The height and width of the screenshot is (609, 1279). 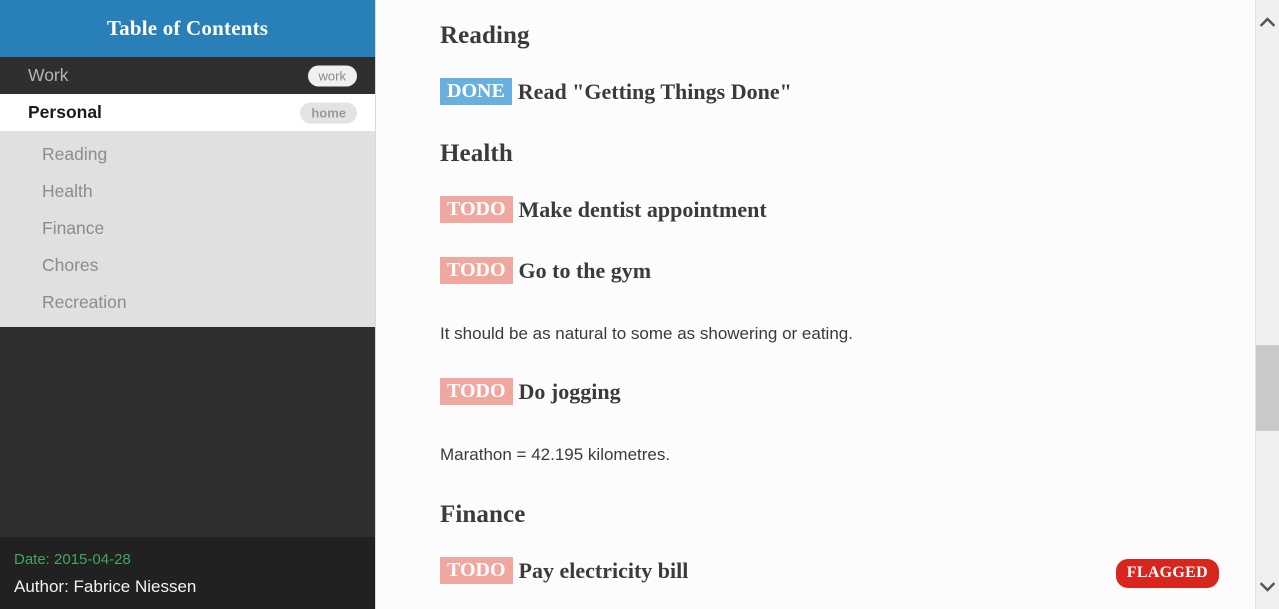 I want to click on scrollbar-thumb, so click(x=1267, y=388).